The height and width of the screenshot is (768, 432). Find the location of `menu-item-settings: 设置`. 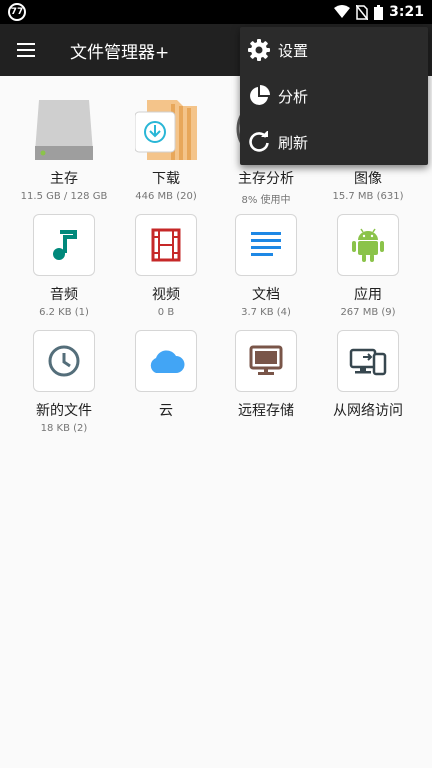

menu-item-settings: 设置 is located at coordinates (334, 50).